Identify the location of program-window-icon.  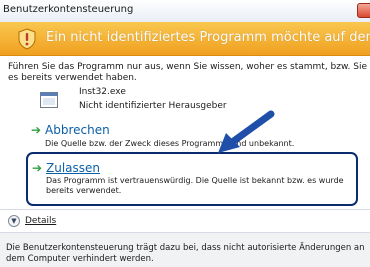
(49, 100).